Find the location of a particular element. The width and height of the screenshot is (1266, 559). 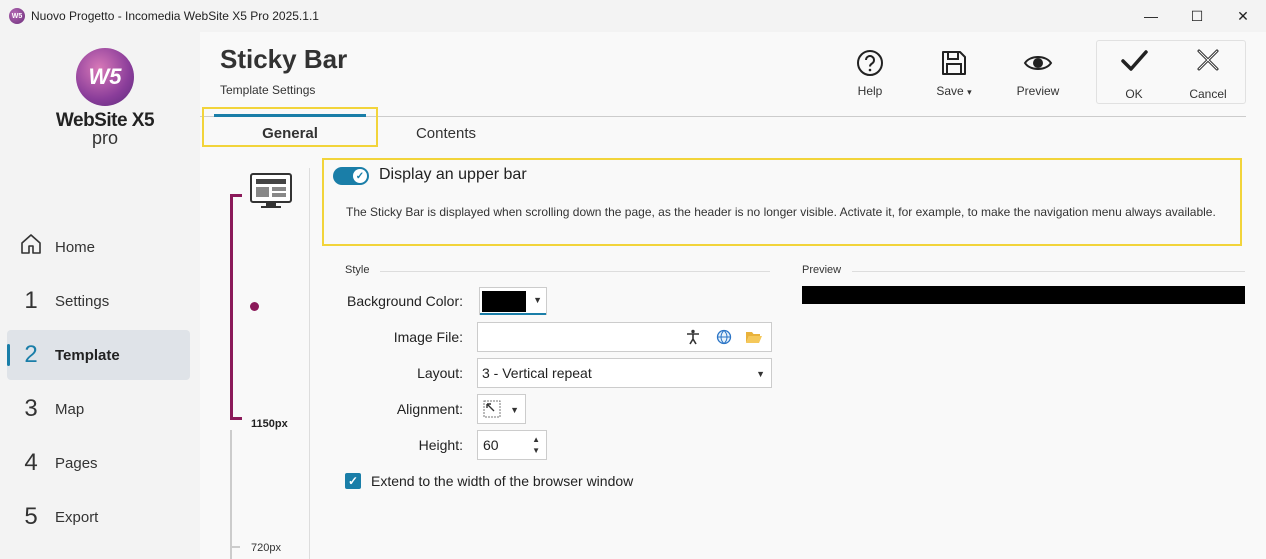

breakpoint-ruler: 1150px 720px is located at coordinates (265, 363).